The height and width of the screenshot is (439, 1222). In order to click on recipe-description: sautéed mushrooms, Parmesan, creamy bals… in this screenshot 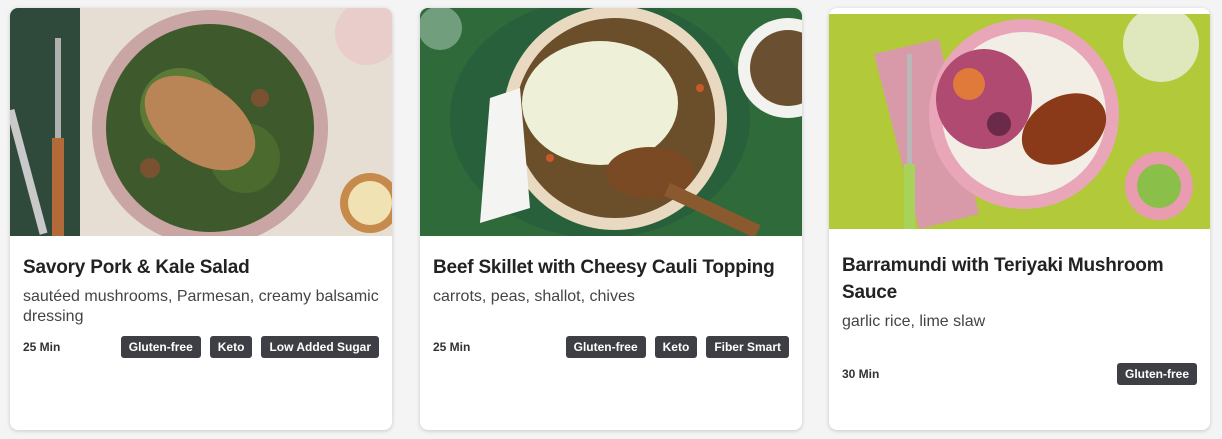, I will do `click(201, 306)`.